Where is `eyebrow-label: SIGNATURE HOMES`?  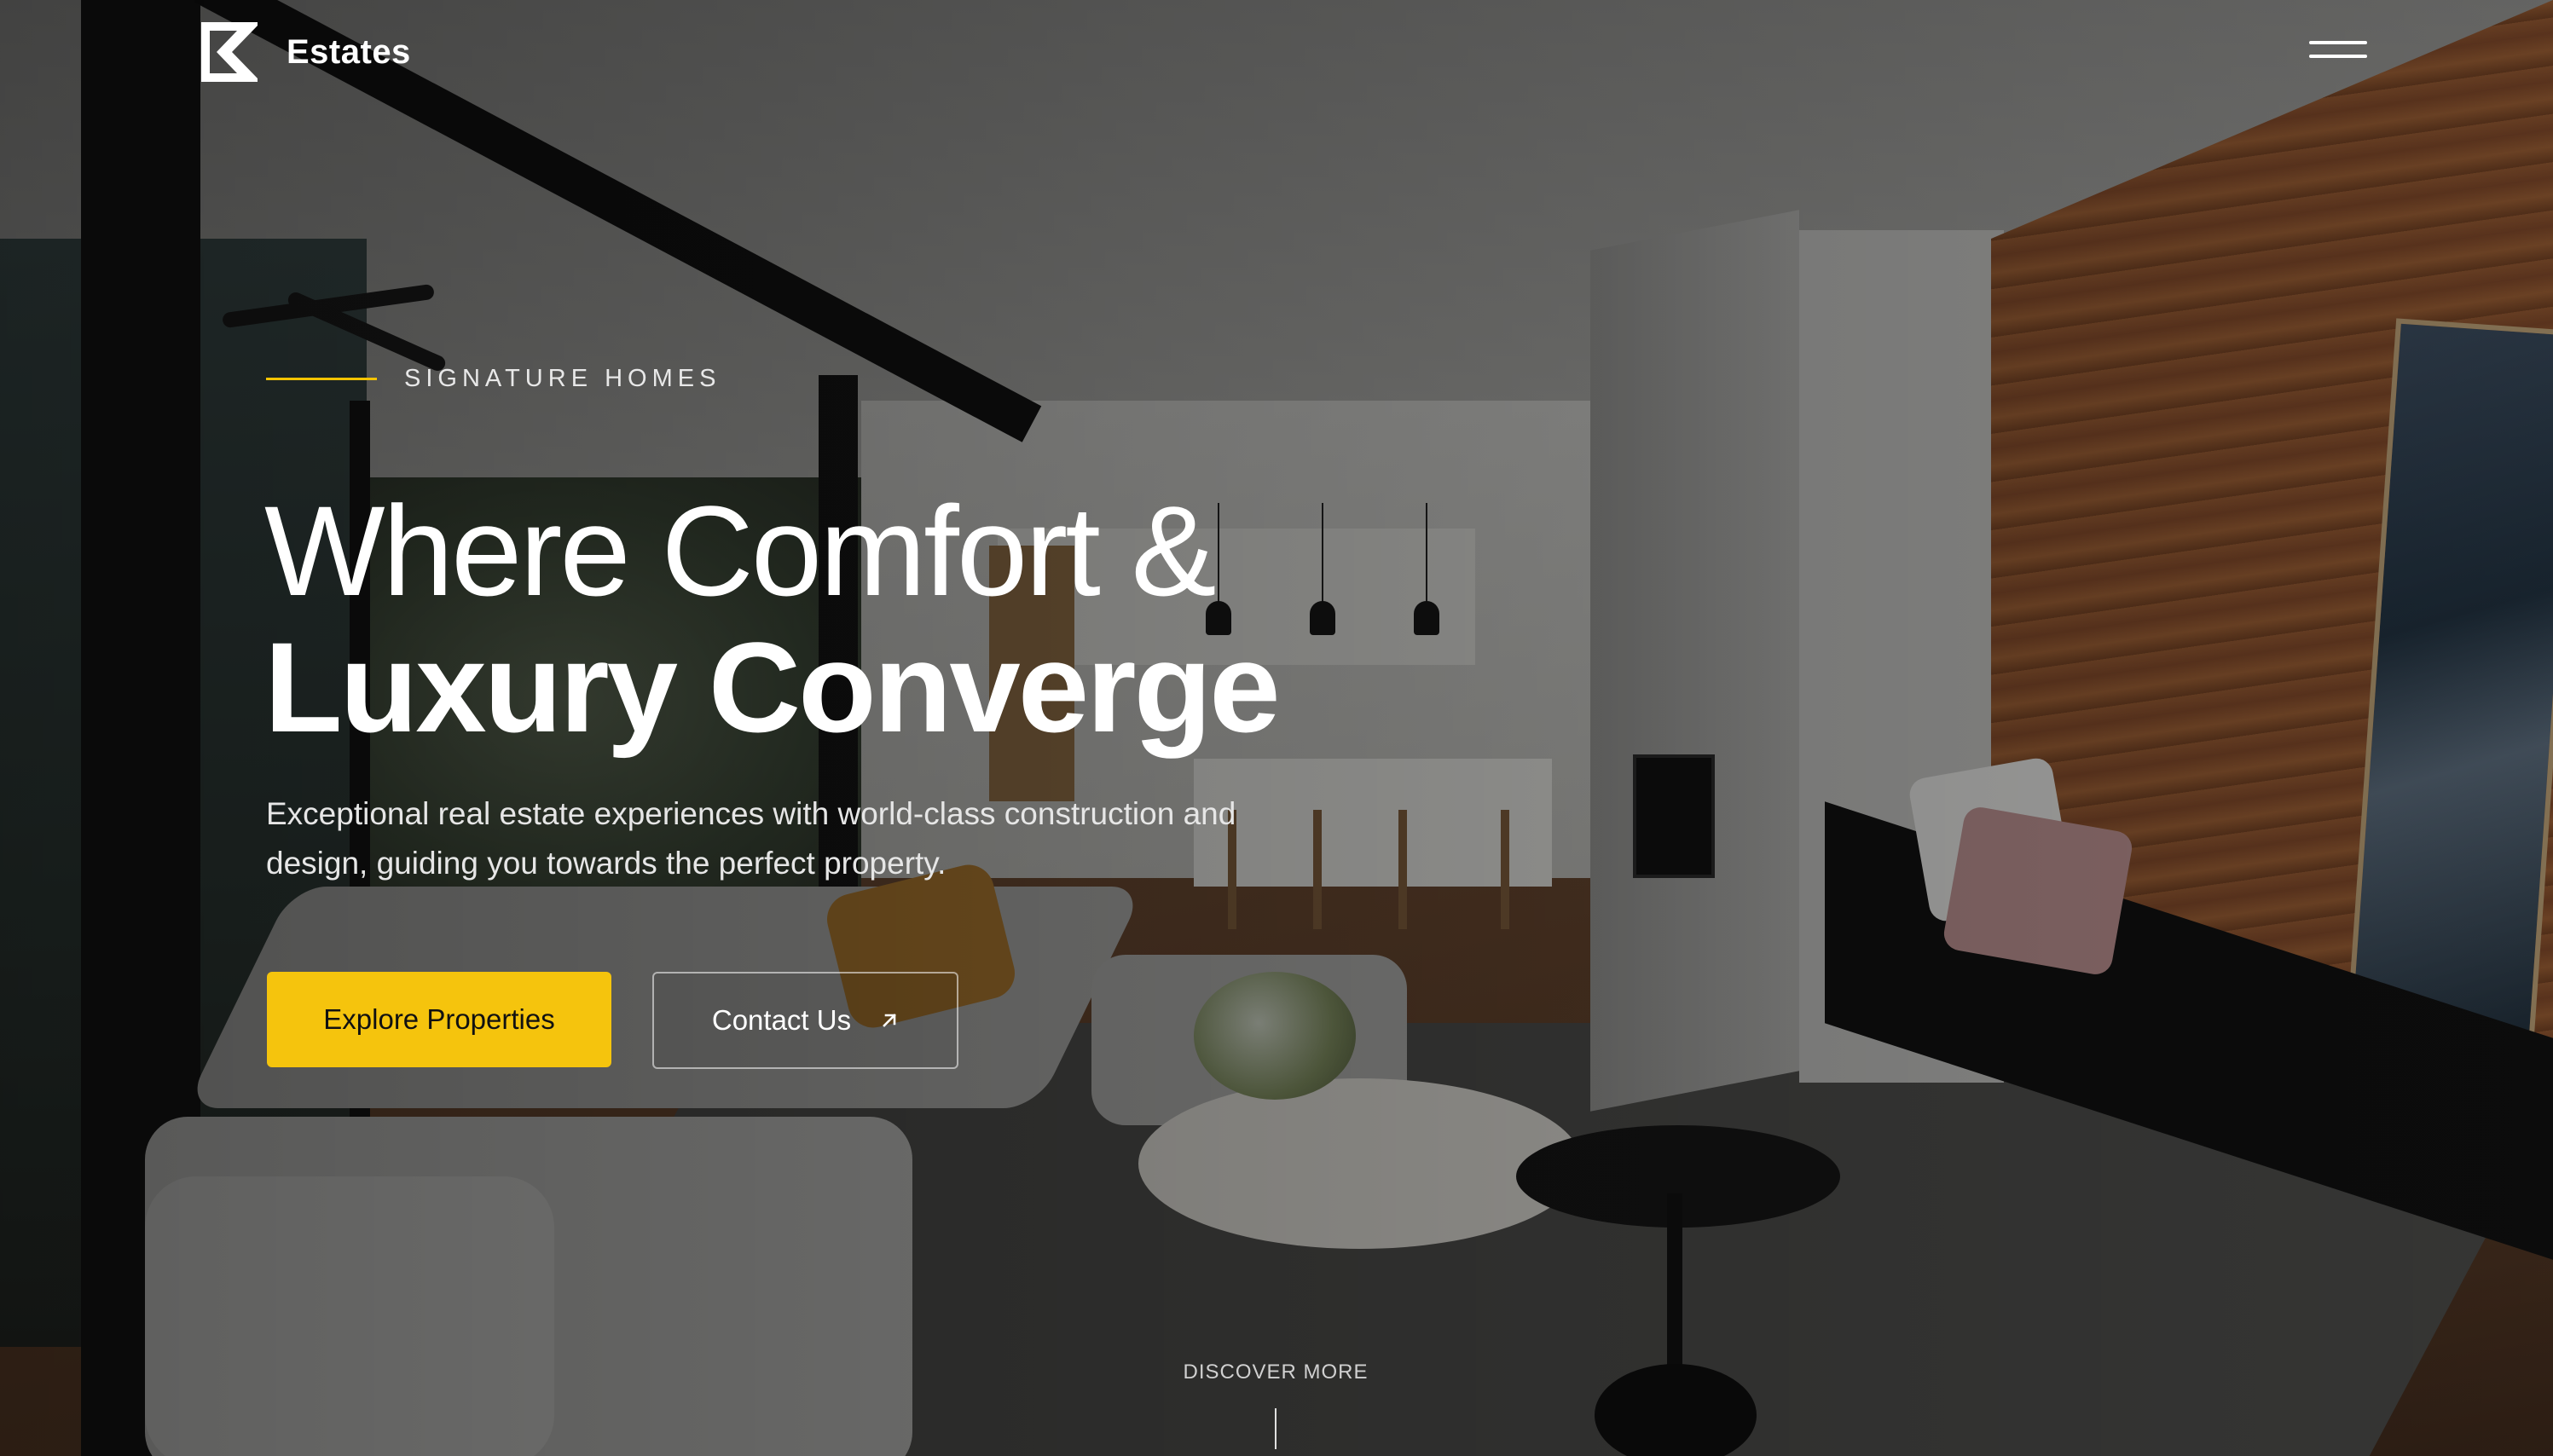
eyebrow-label: SIGNATURE HOMES is located at coordinates (562, 378).